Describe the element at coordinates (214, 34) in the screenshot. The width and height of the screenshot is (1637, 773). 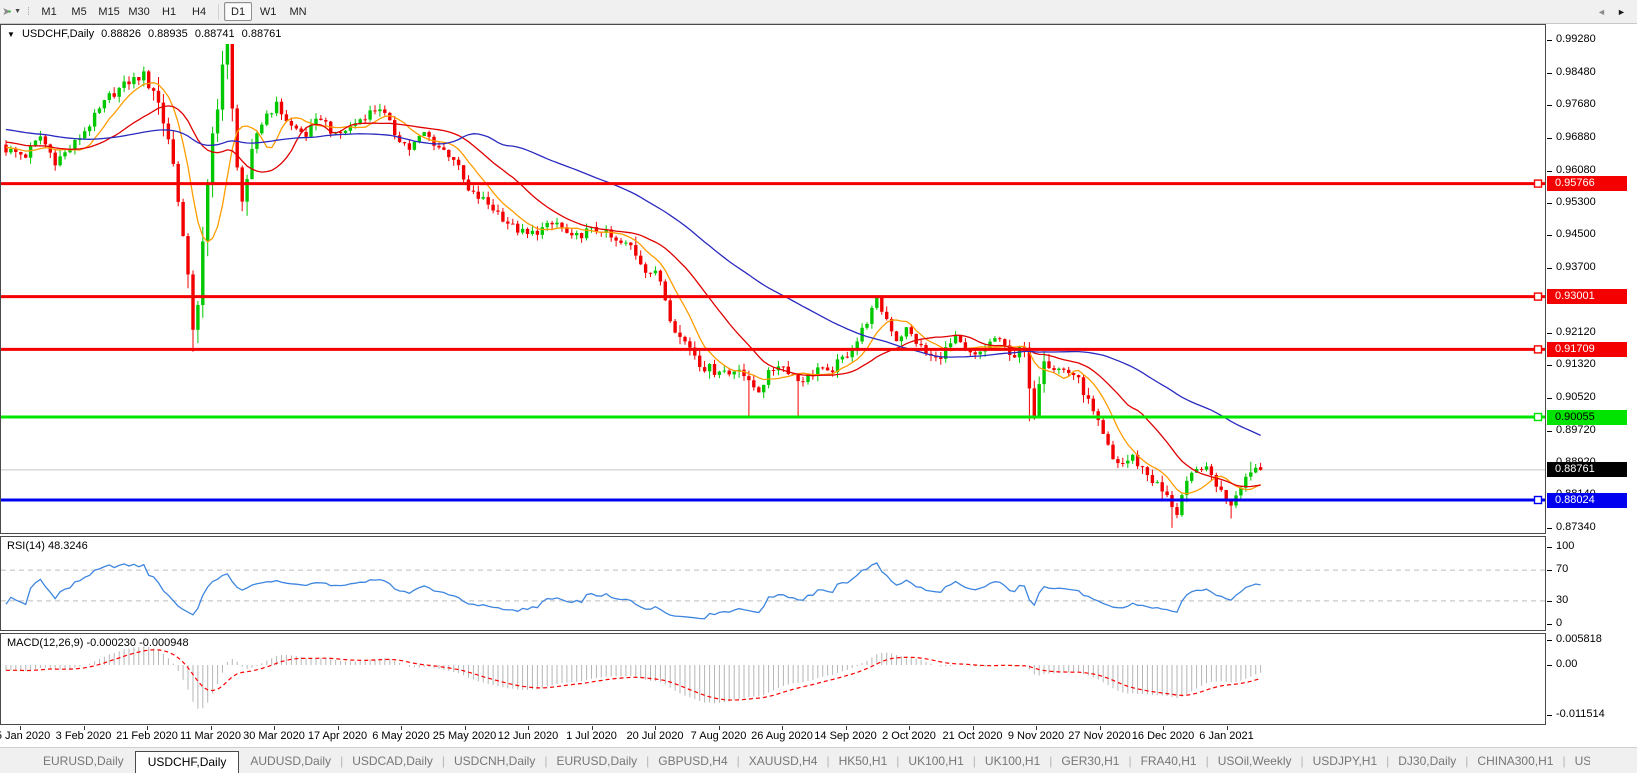
I see `bar-low-value: 0.88741` at that location.